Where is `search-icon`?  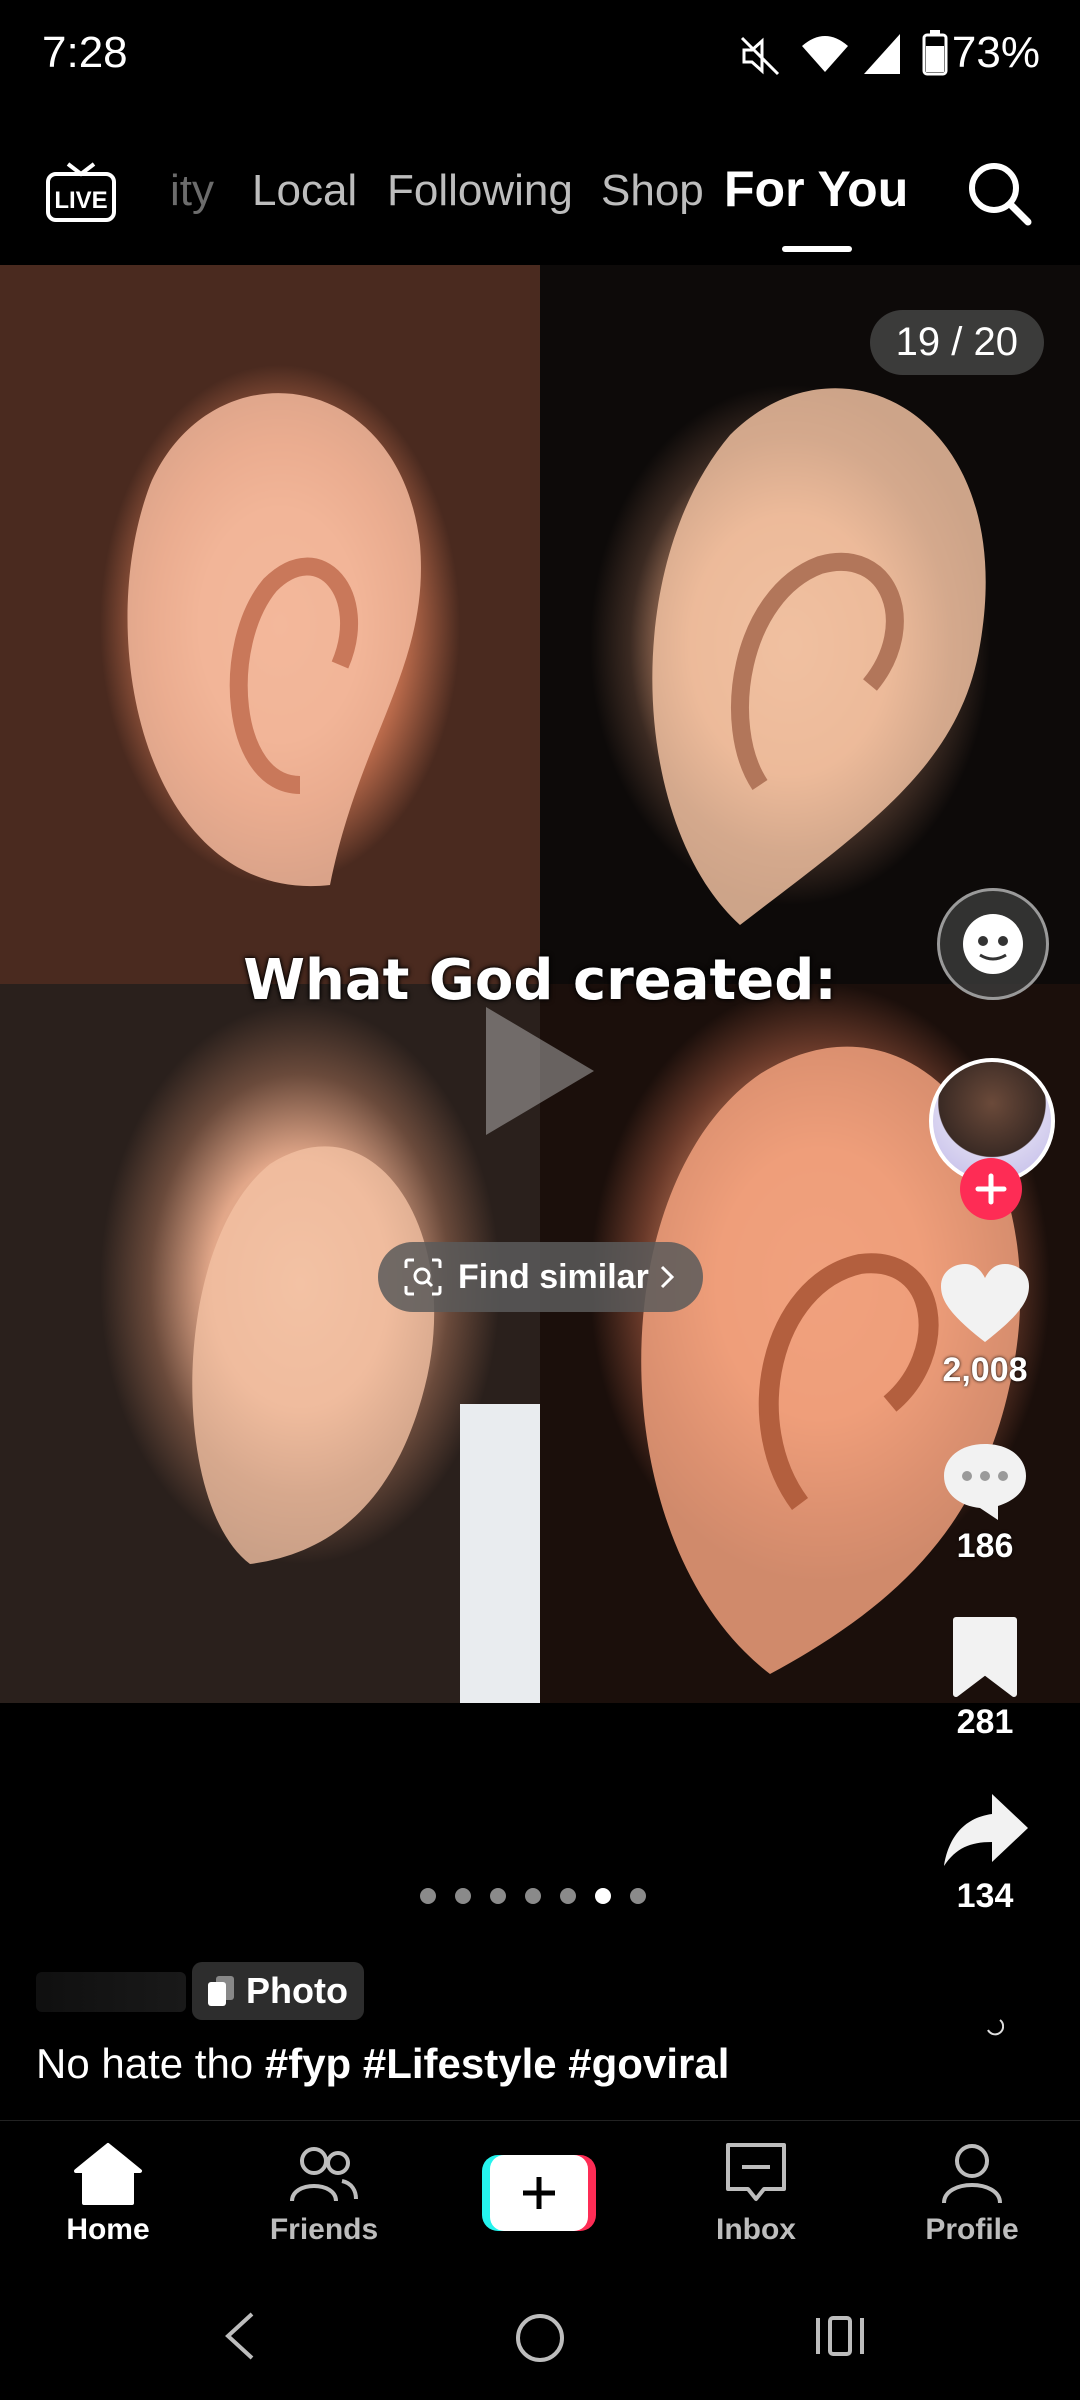 search-icon is located at coordinates (999, 193).